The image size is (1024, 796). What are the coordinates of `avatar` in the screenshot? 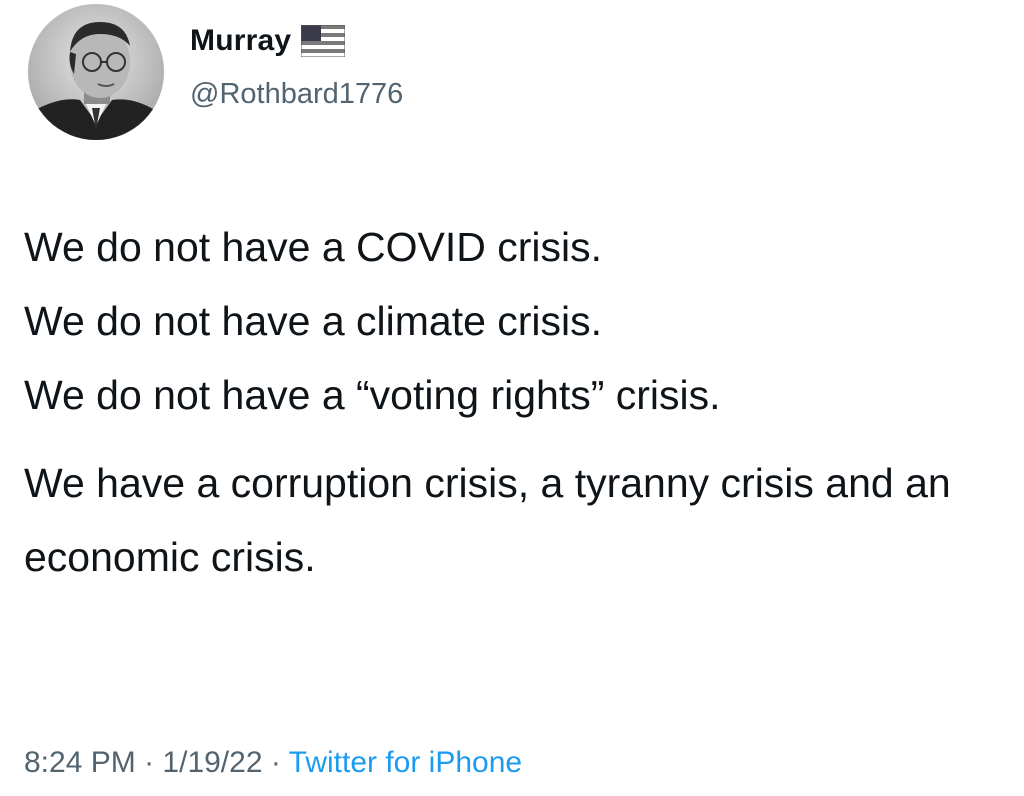 It's located at (96, 72).